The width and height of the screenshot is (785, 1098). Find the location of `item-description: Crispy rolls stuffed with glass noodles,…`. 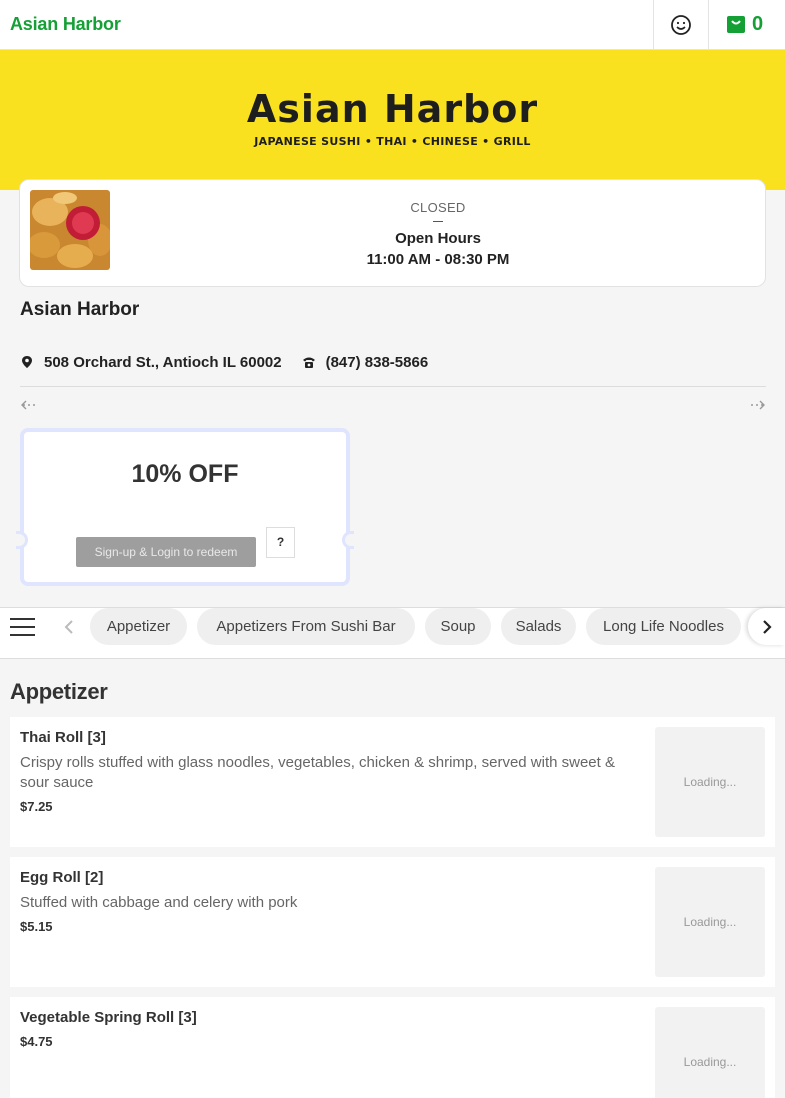

item-description: Crispy rolls stuffed with glass noodles,… is located at coordinates (317, 772).